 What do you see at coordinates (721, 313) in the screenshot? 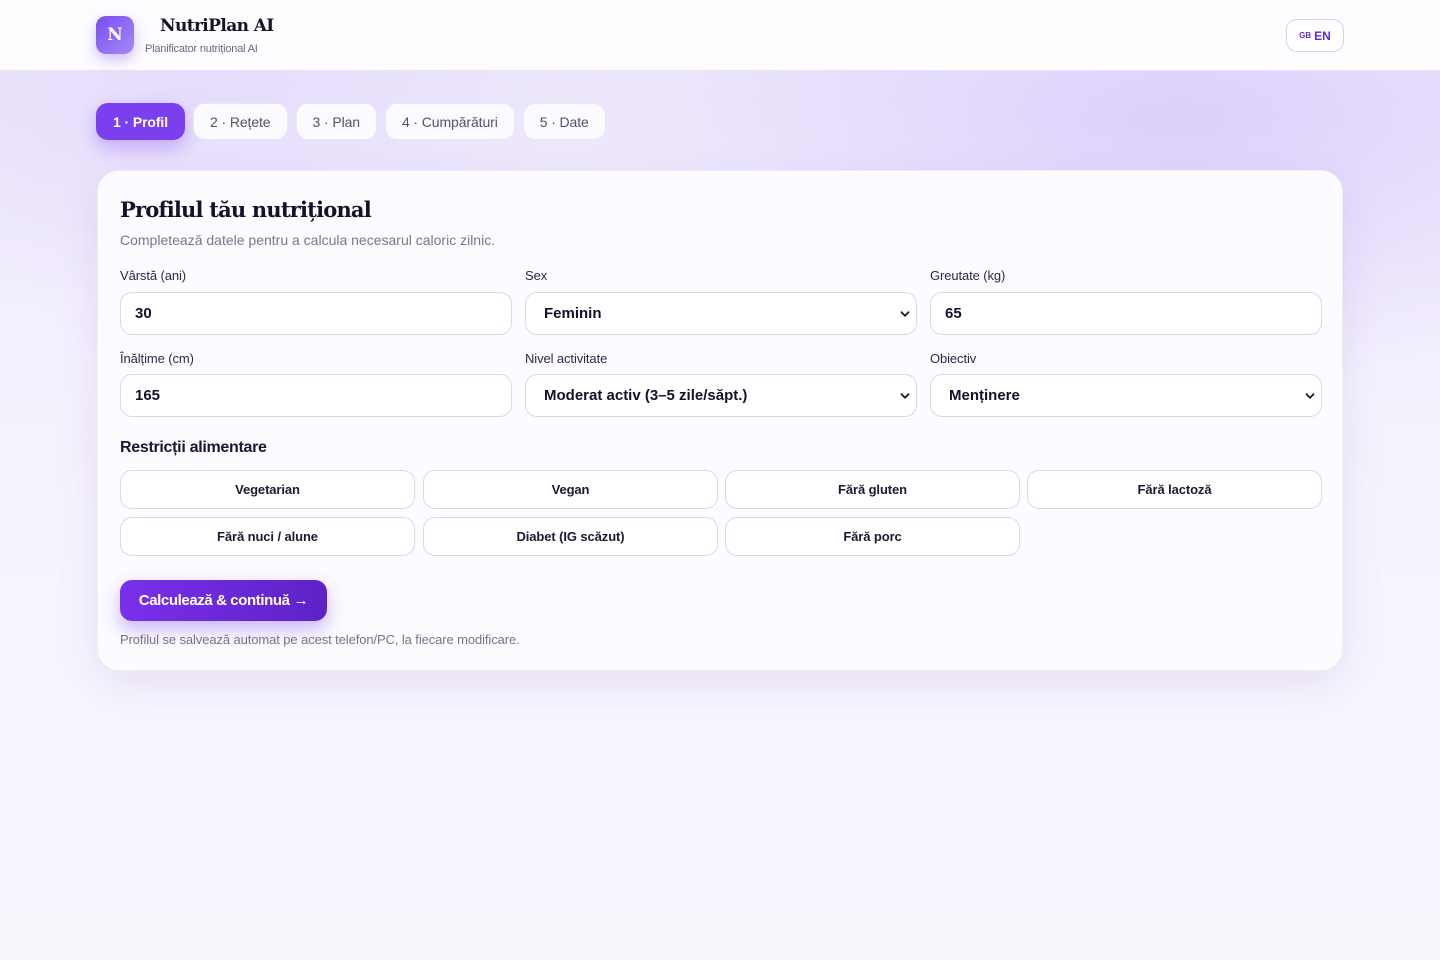
I see `sex-select: Feminin` at bounding box center [721, 313].